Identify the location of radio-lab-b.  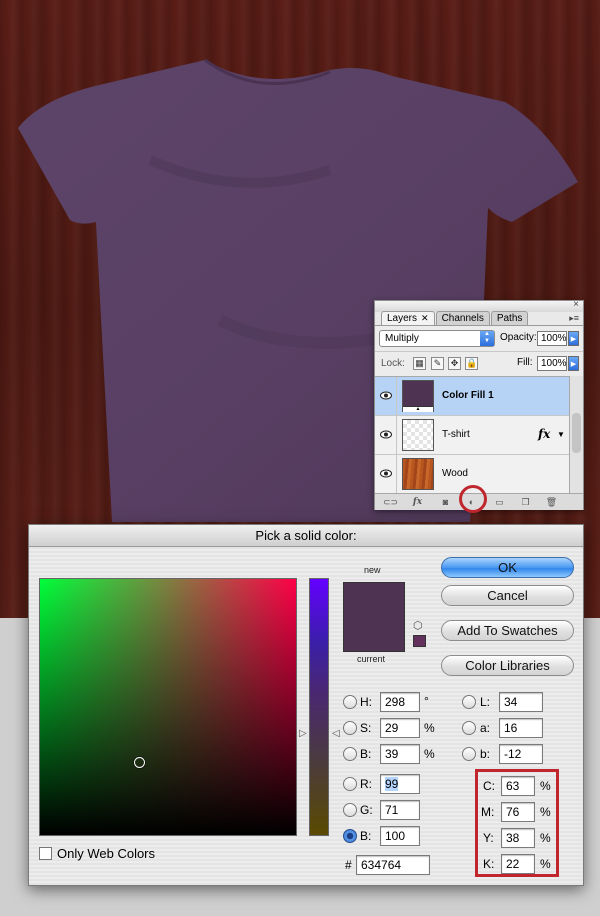
(469, 754).